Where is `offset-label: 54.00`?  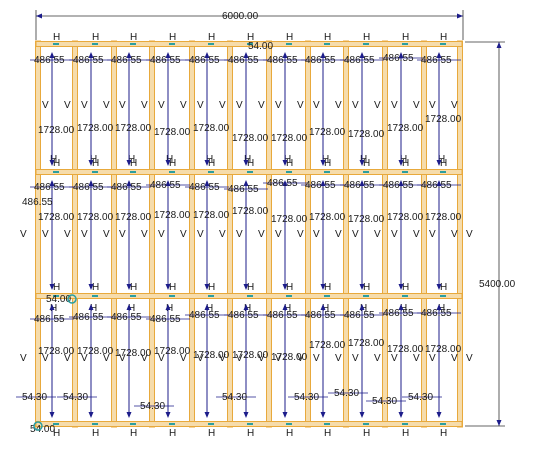 offset-label: 54.00 is located at coordinates (260, 46).